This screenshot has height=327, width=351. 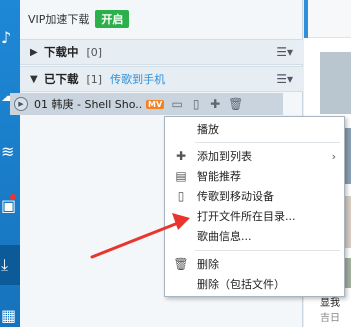 What do you see at coordinates (219, 176) in the screenshot?
I see `menu-item-label: 智能推荐` at bounding box center [219, 176].